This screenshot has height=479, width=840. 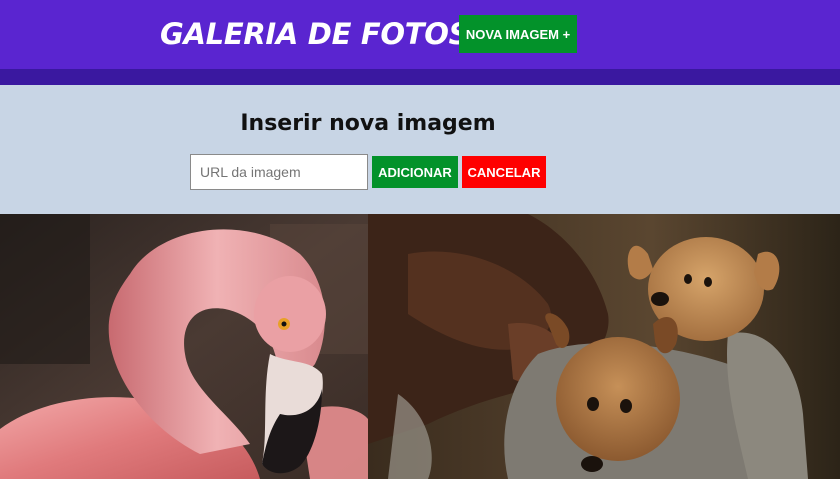 What do you see at coordinates (279, 172) in the screenshot?
I see `image-url-input` at bounding box center [279, 172].